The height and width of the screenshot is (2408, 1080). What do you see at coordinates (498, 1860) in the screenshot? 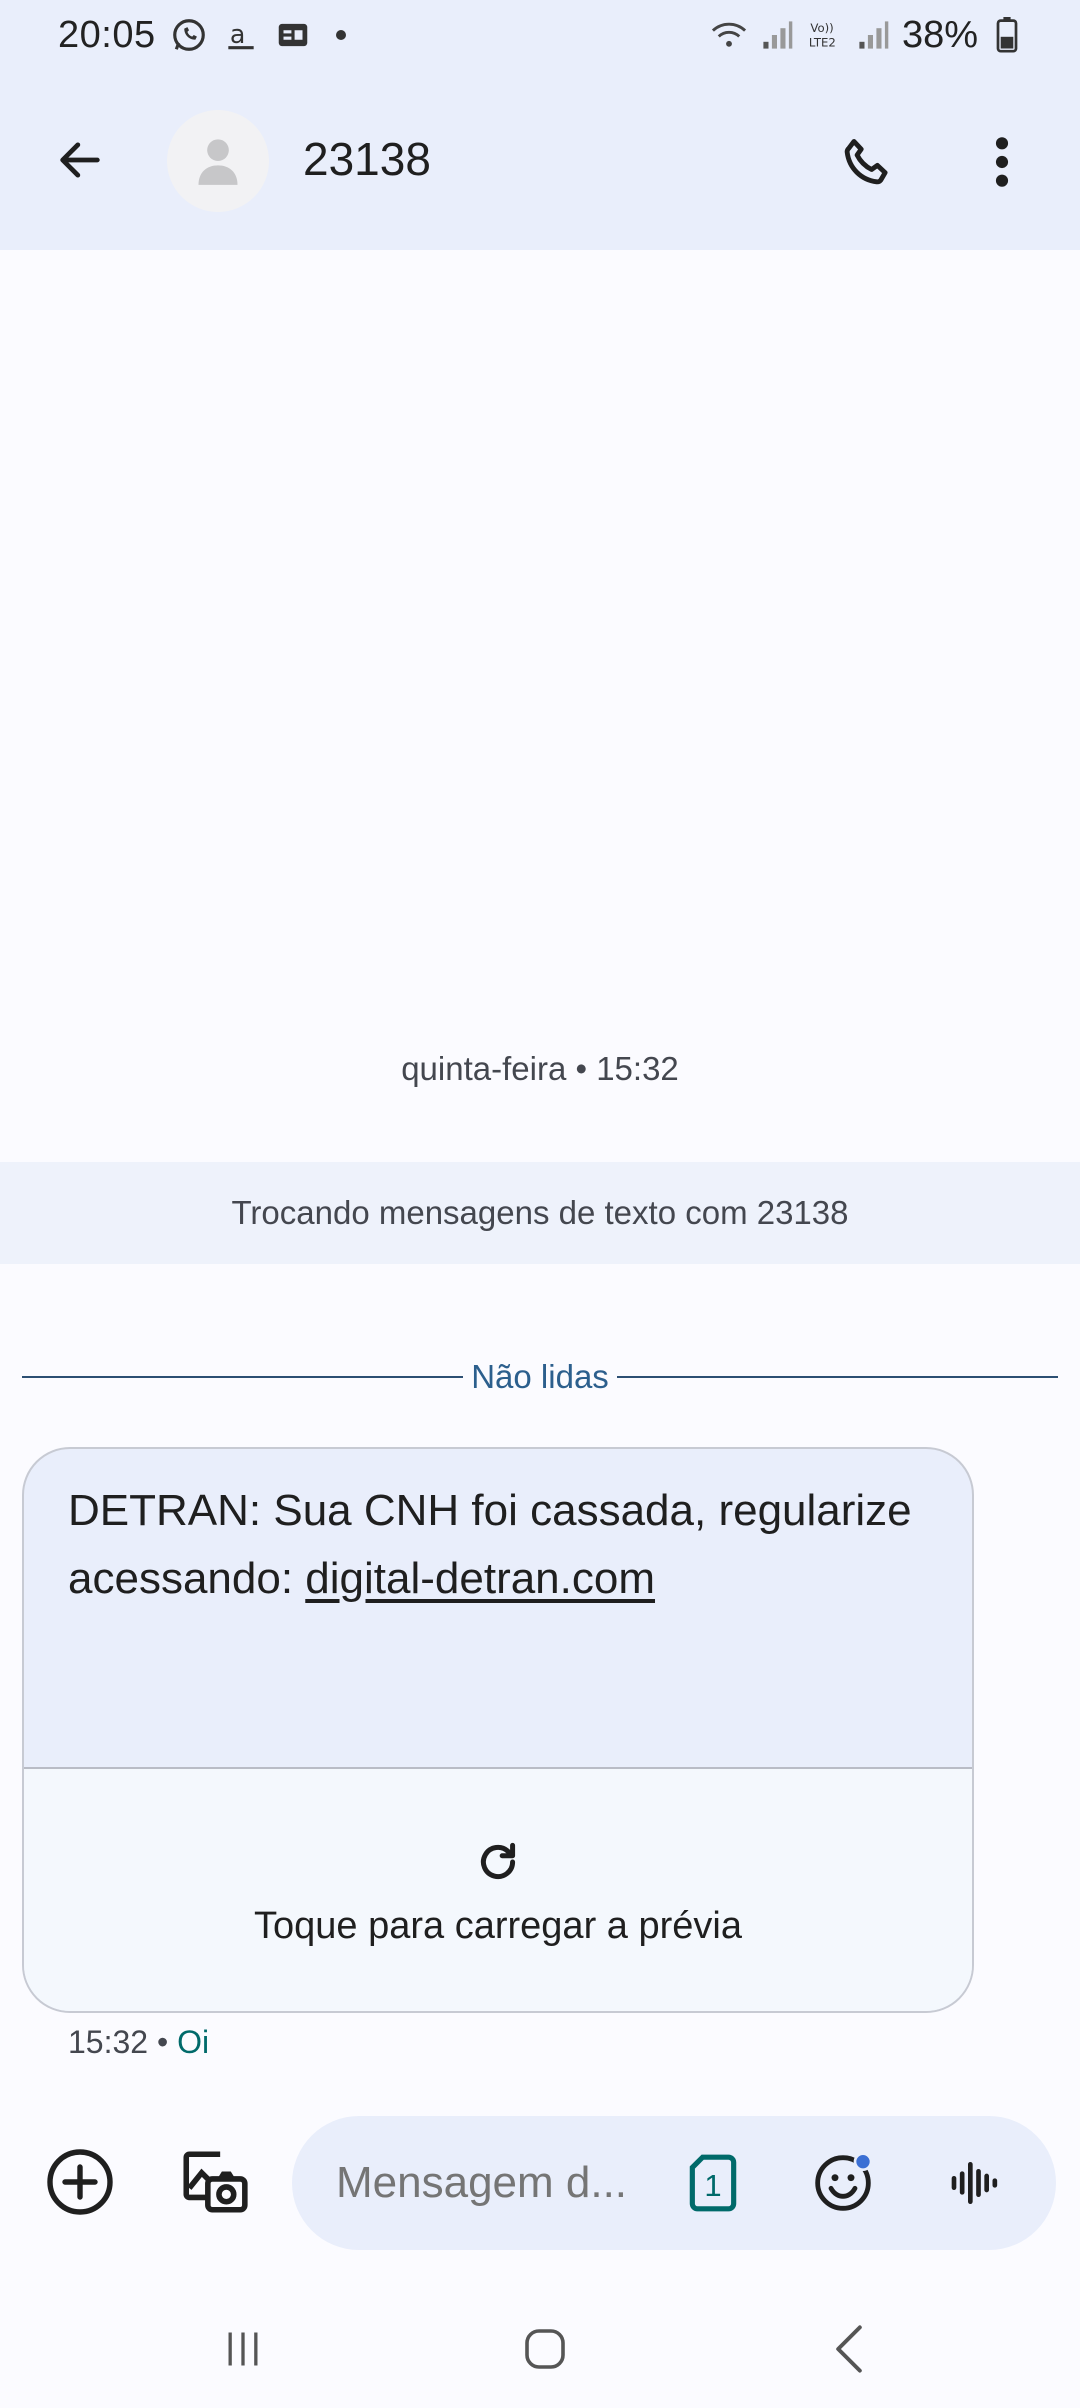
I see `refresh-icon` at bounding box center [498, 1860].